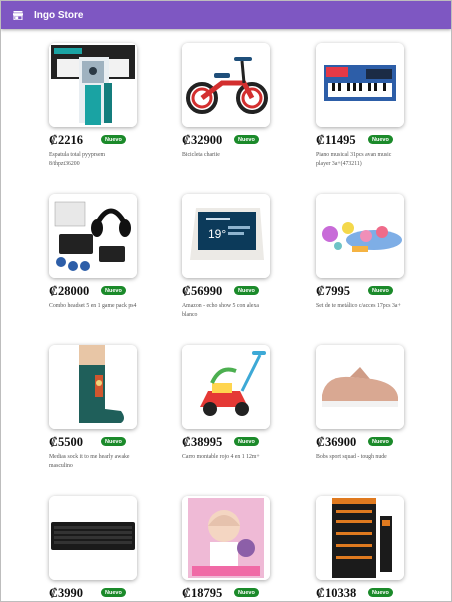  Describe the element at coordinates (66, 593) in the screenshot. I see `product-price: ₡3990` at that location.